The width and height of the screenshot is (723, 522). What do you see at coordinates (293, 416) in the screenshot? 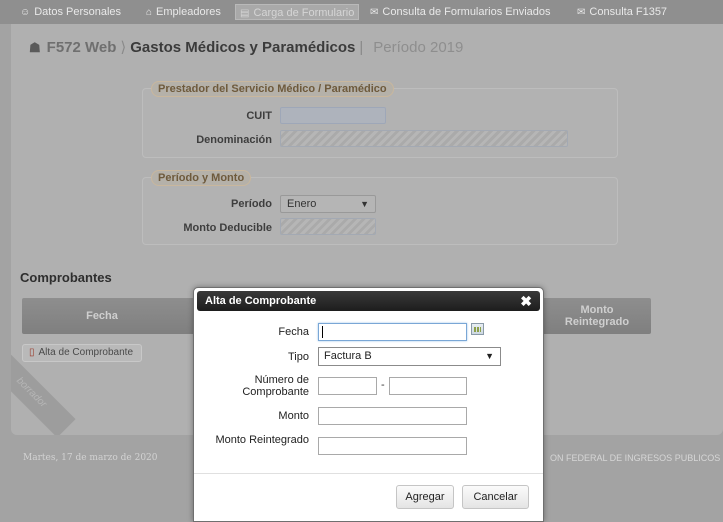
I see `monto-label: Monto` at bounding box center [293, 416].